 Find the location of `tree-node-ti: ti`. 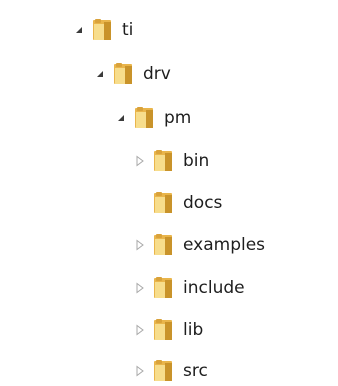

tree-node-ti: ti is located at coordinates (134, 30).